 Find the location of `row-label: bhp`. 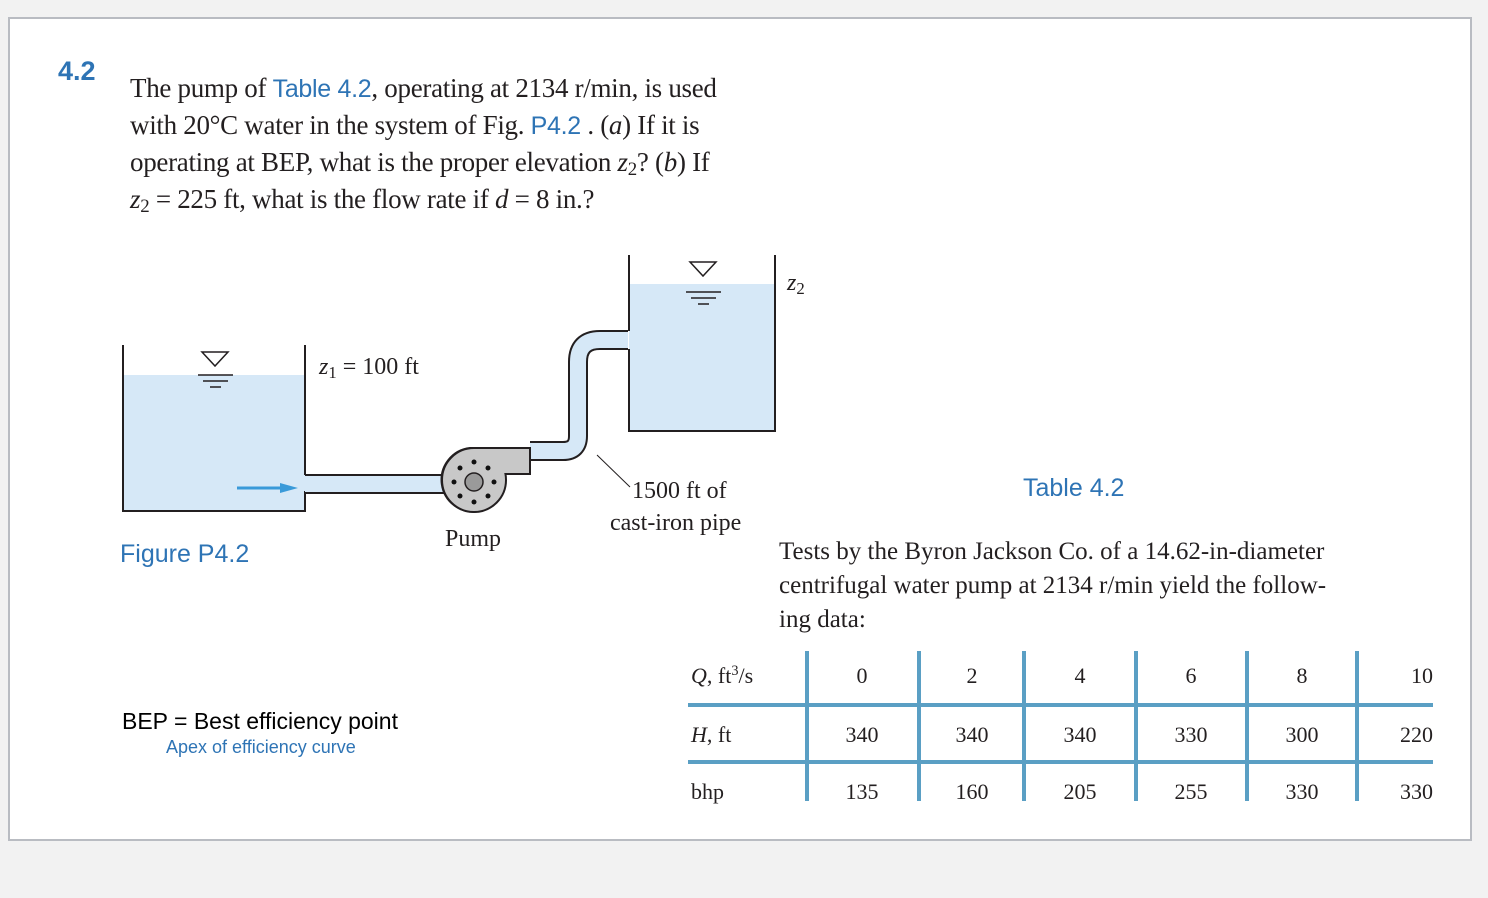

row-label: bhp is located at coordinates (741, 792).